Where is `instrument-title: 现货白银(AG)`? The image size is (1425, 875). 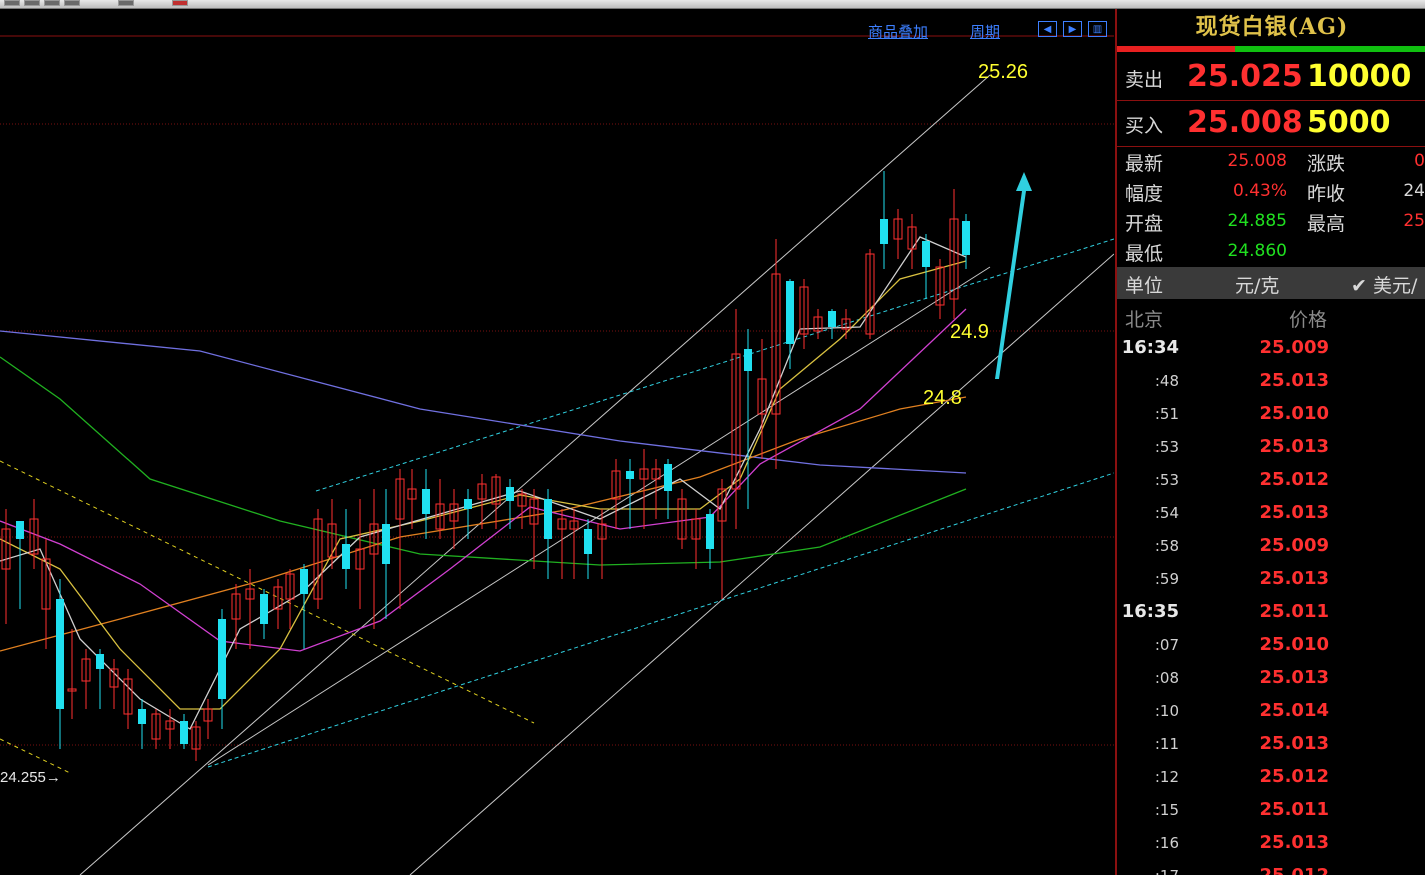 instrument-title: 现货白银(AG) is located at coordinates (1272, 27).